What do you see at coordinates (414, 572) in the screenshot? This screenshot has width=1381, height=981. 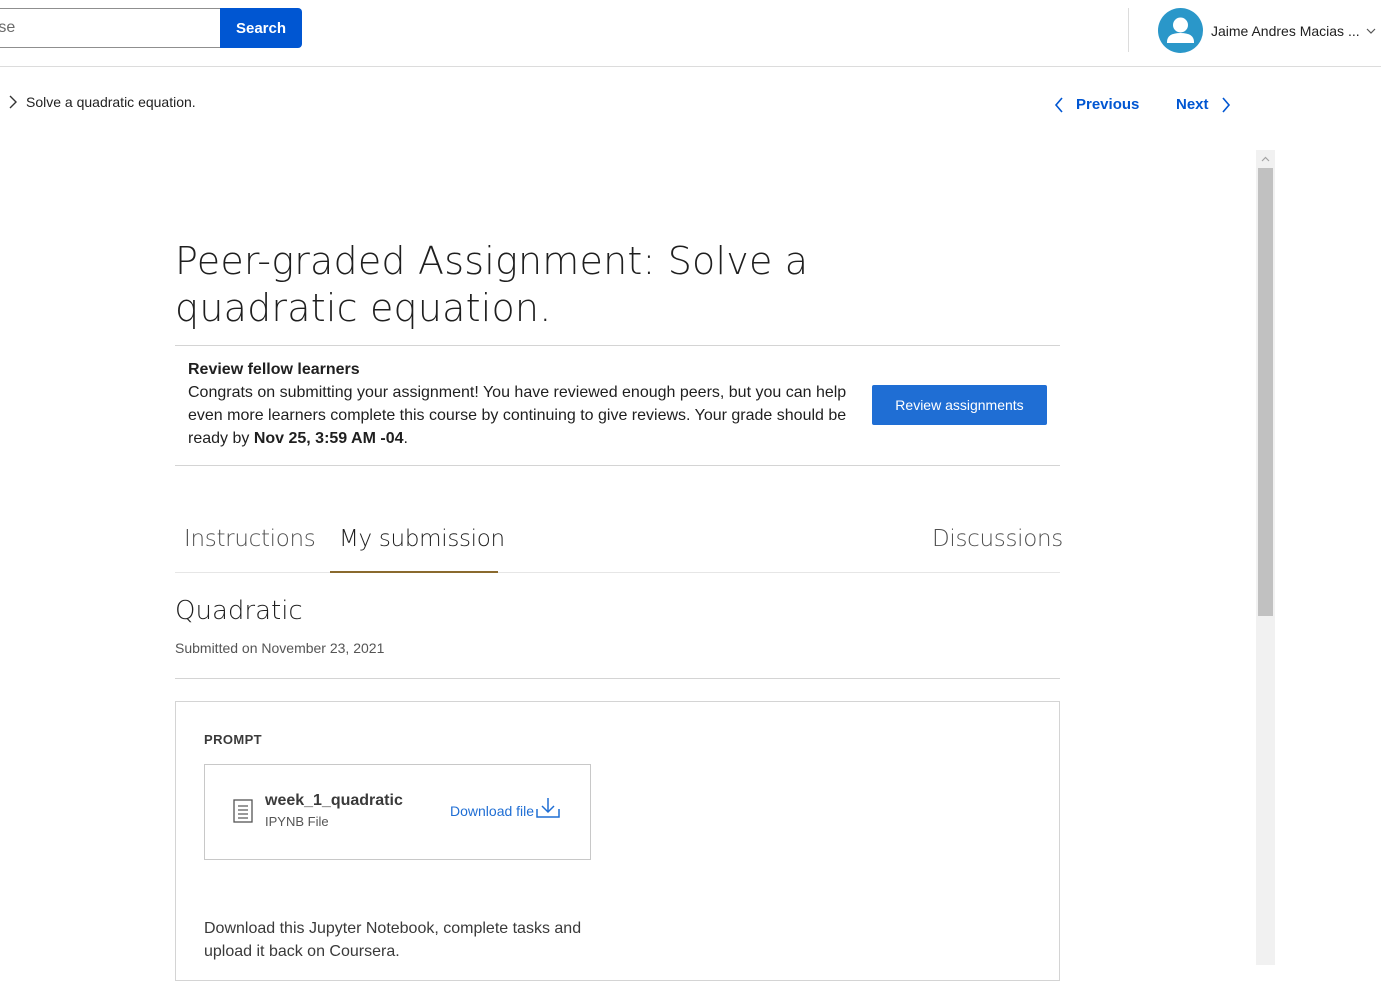 I see `active-tab-indicator` at bounding box center [414, 572].